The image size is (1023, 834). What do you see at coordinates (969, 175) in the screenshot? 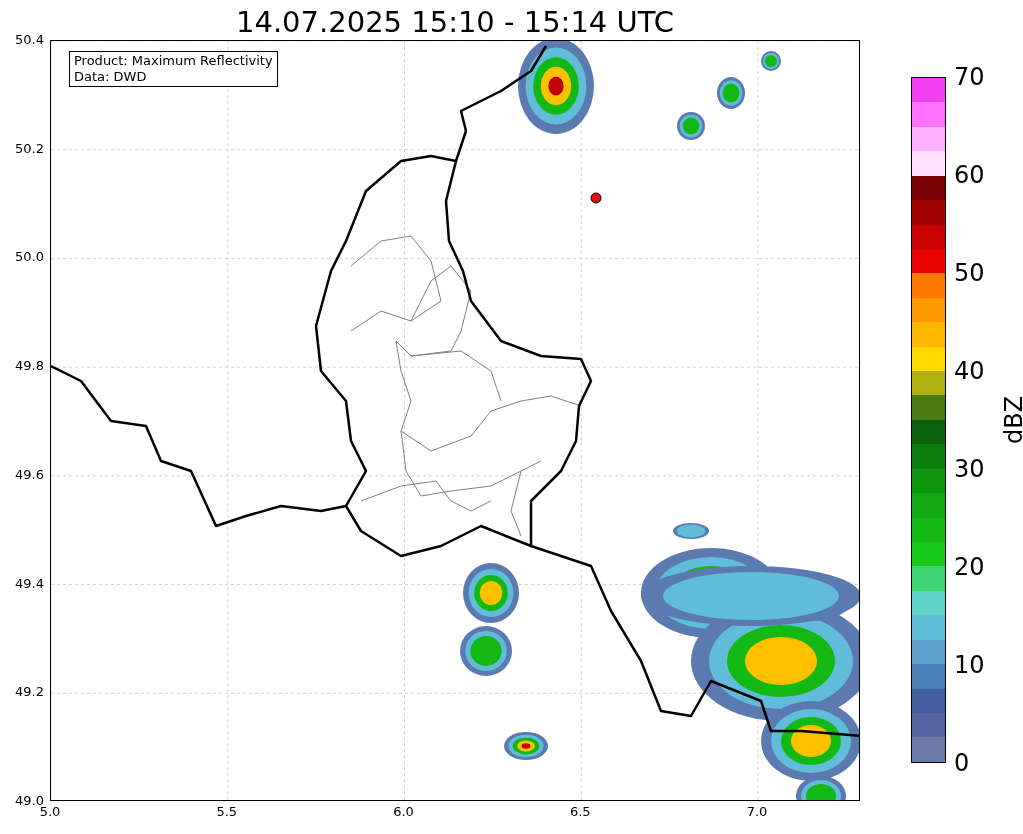
I see `colorbar-tick-label: 60` at bounding box center [969, 175].